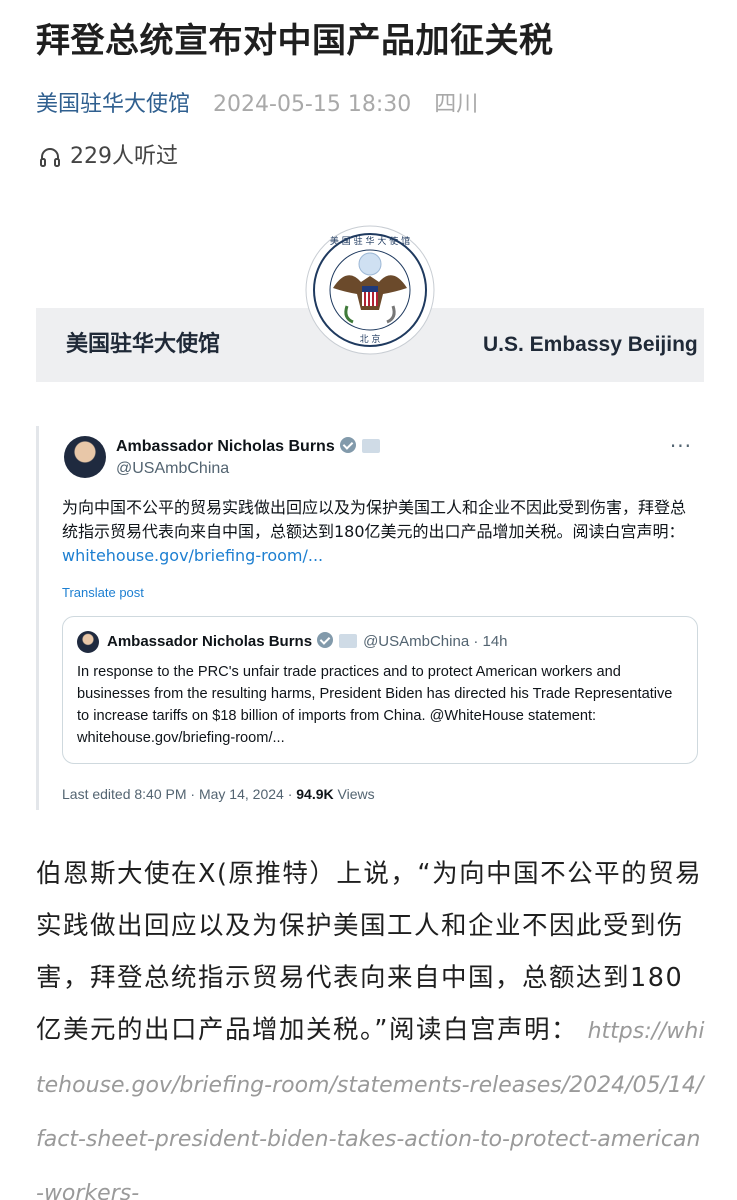  What do you see at coordinates (435, 641) in the screenshot?
I see `quoted-meta: @USAmbChina · 14h` at bounding box center [435, 641].